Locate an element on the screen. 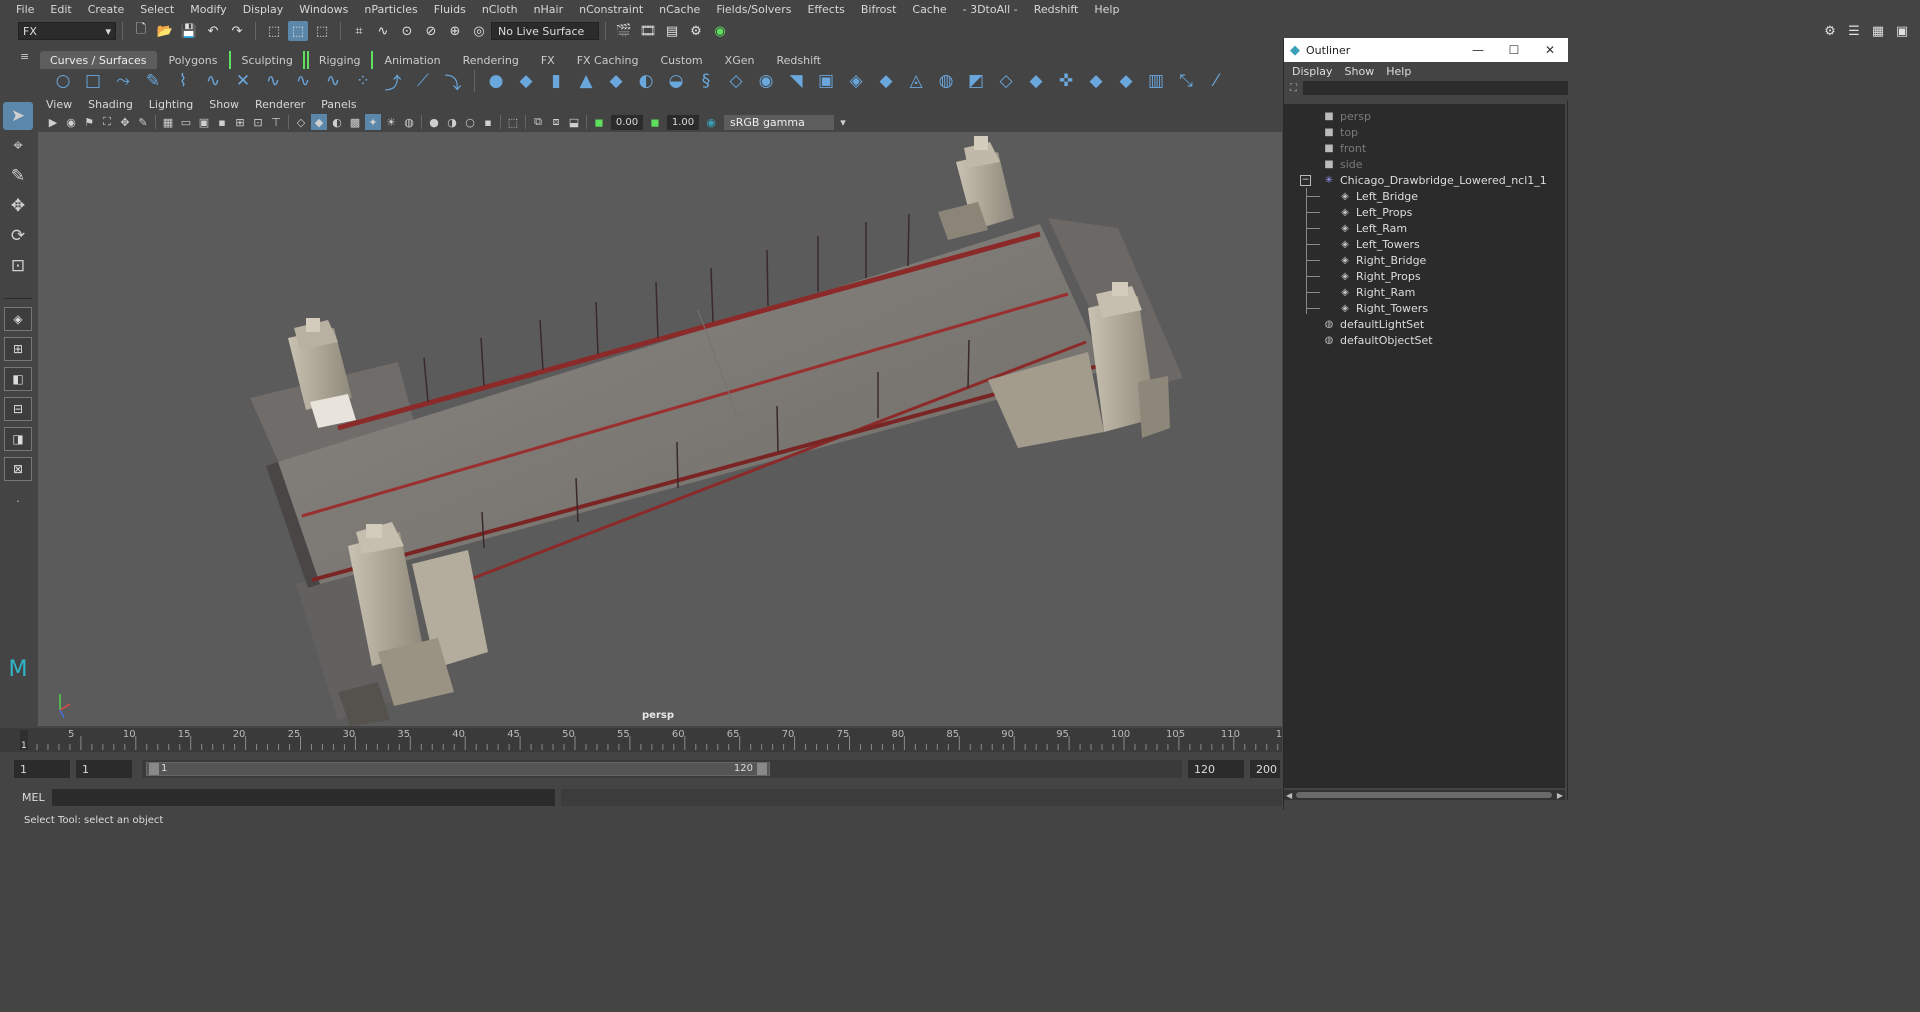 This screenshot has width=1920, height=1012. render-frame-icon: 🎬 is located at coordinates (624, 31).